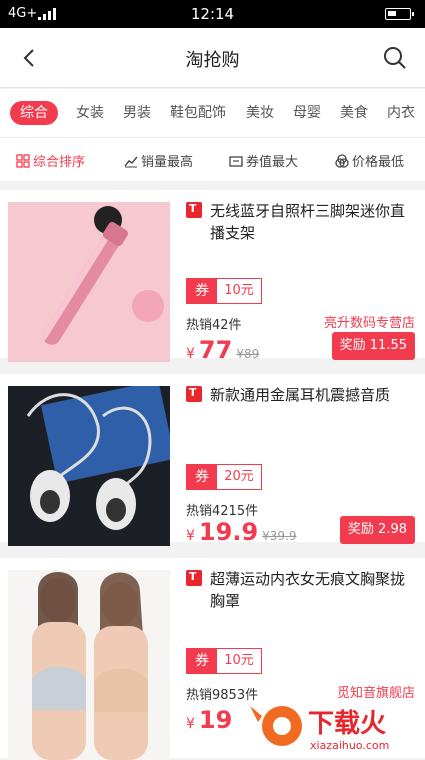 Image resolution: width=425 pixels, height=760 pixels. Describe the element at coordinates (198, 113) in the screenshot. I see `tab-category: 鞋包配饰` at that location.